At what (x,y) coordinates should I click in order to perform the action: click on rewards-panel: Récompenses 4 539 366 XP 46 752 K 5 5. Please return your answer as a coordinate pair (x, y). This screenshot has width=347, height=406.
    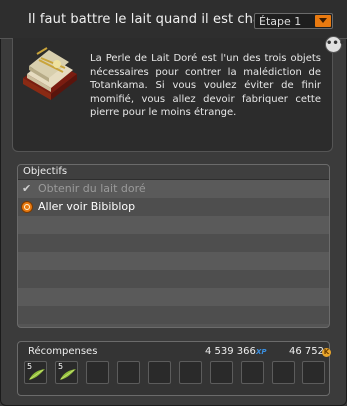
    Looking at the image, I should click on (174, 368).